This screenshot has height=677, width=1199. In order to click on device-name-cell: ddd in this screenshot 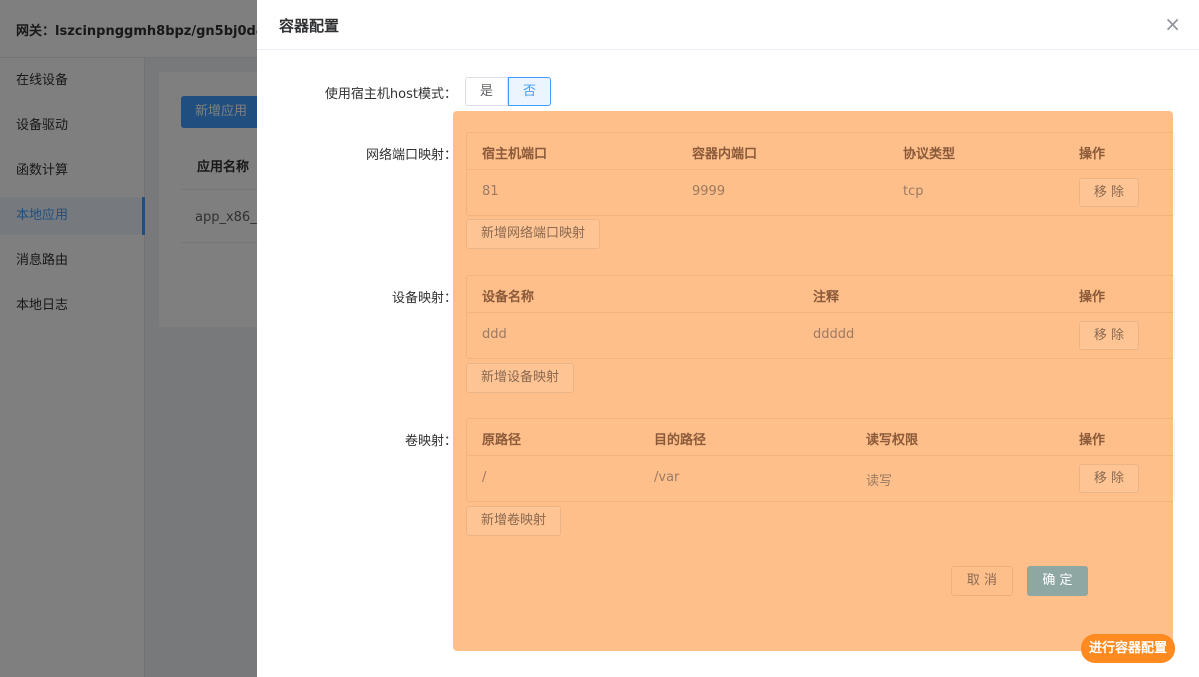, I will do `click(494, 334)`.